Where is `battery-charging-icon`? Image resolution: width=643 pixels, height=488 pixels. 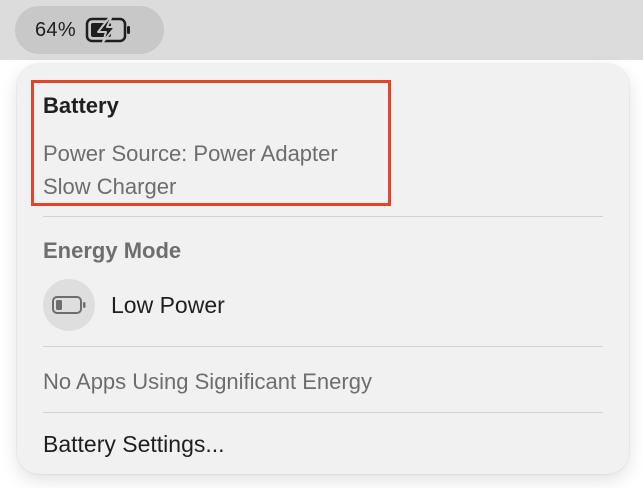
battery-charging-icon is located at coordinates (109, 30).